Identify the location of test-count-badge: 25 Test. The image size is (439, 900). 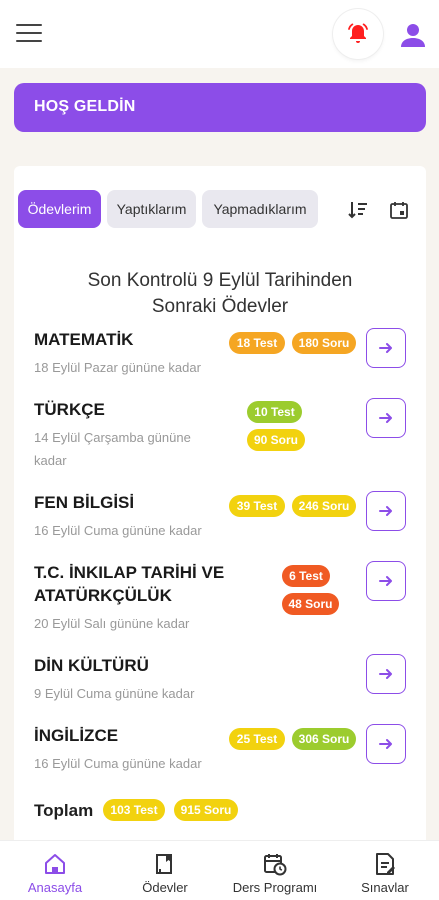
(257, 739).